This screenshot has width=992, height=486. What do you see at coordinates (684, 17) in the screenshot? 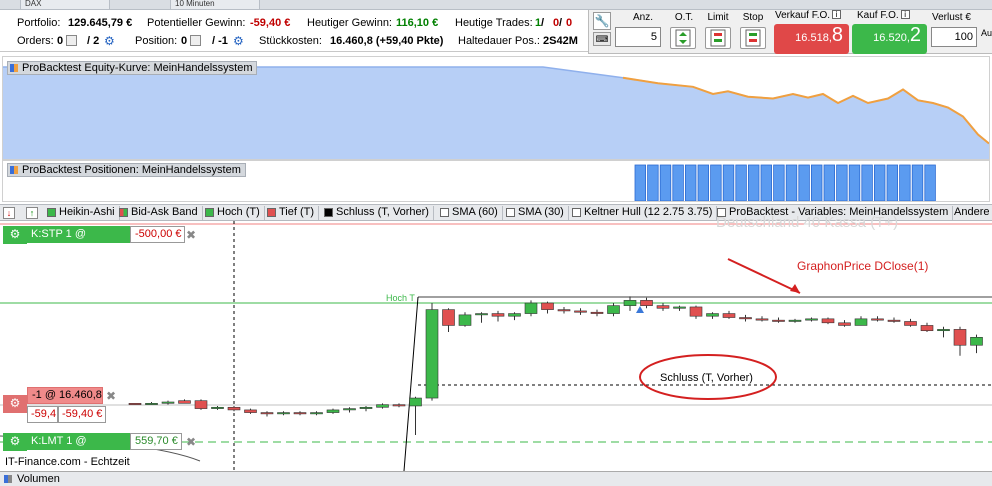
I see `ot-label: O.T.` at bounding box center [684, 17].